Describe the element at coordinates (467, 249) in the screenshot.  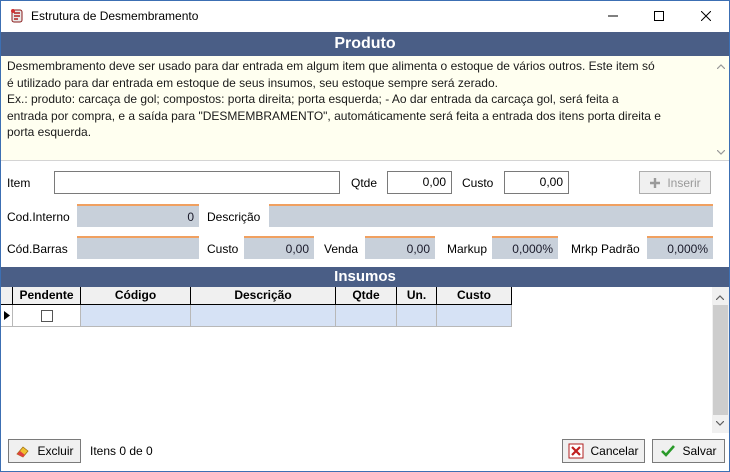
I see `markup-label: Markup` at that location.